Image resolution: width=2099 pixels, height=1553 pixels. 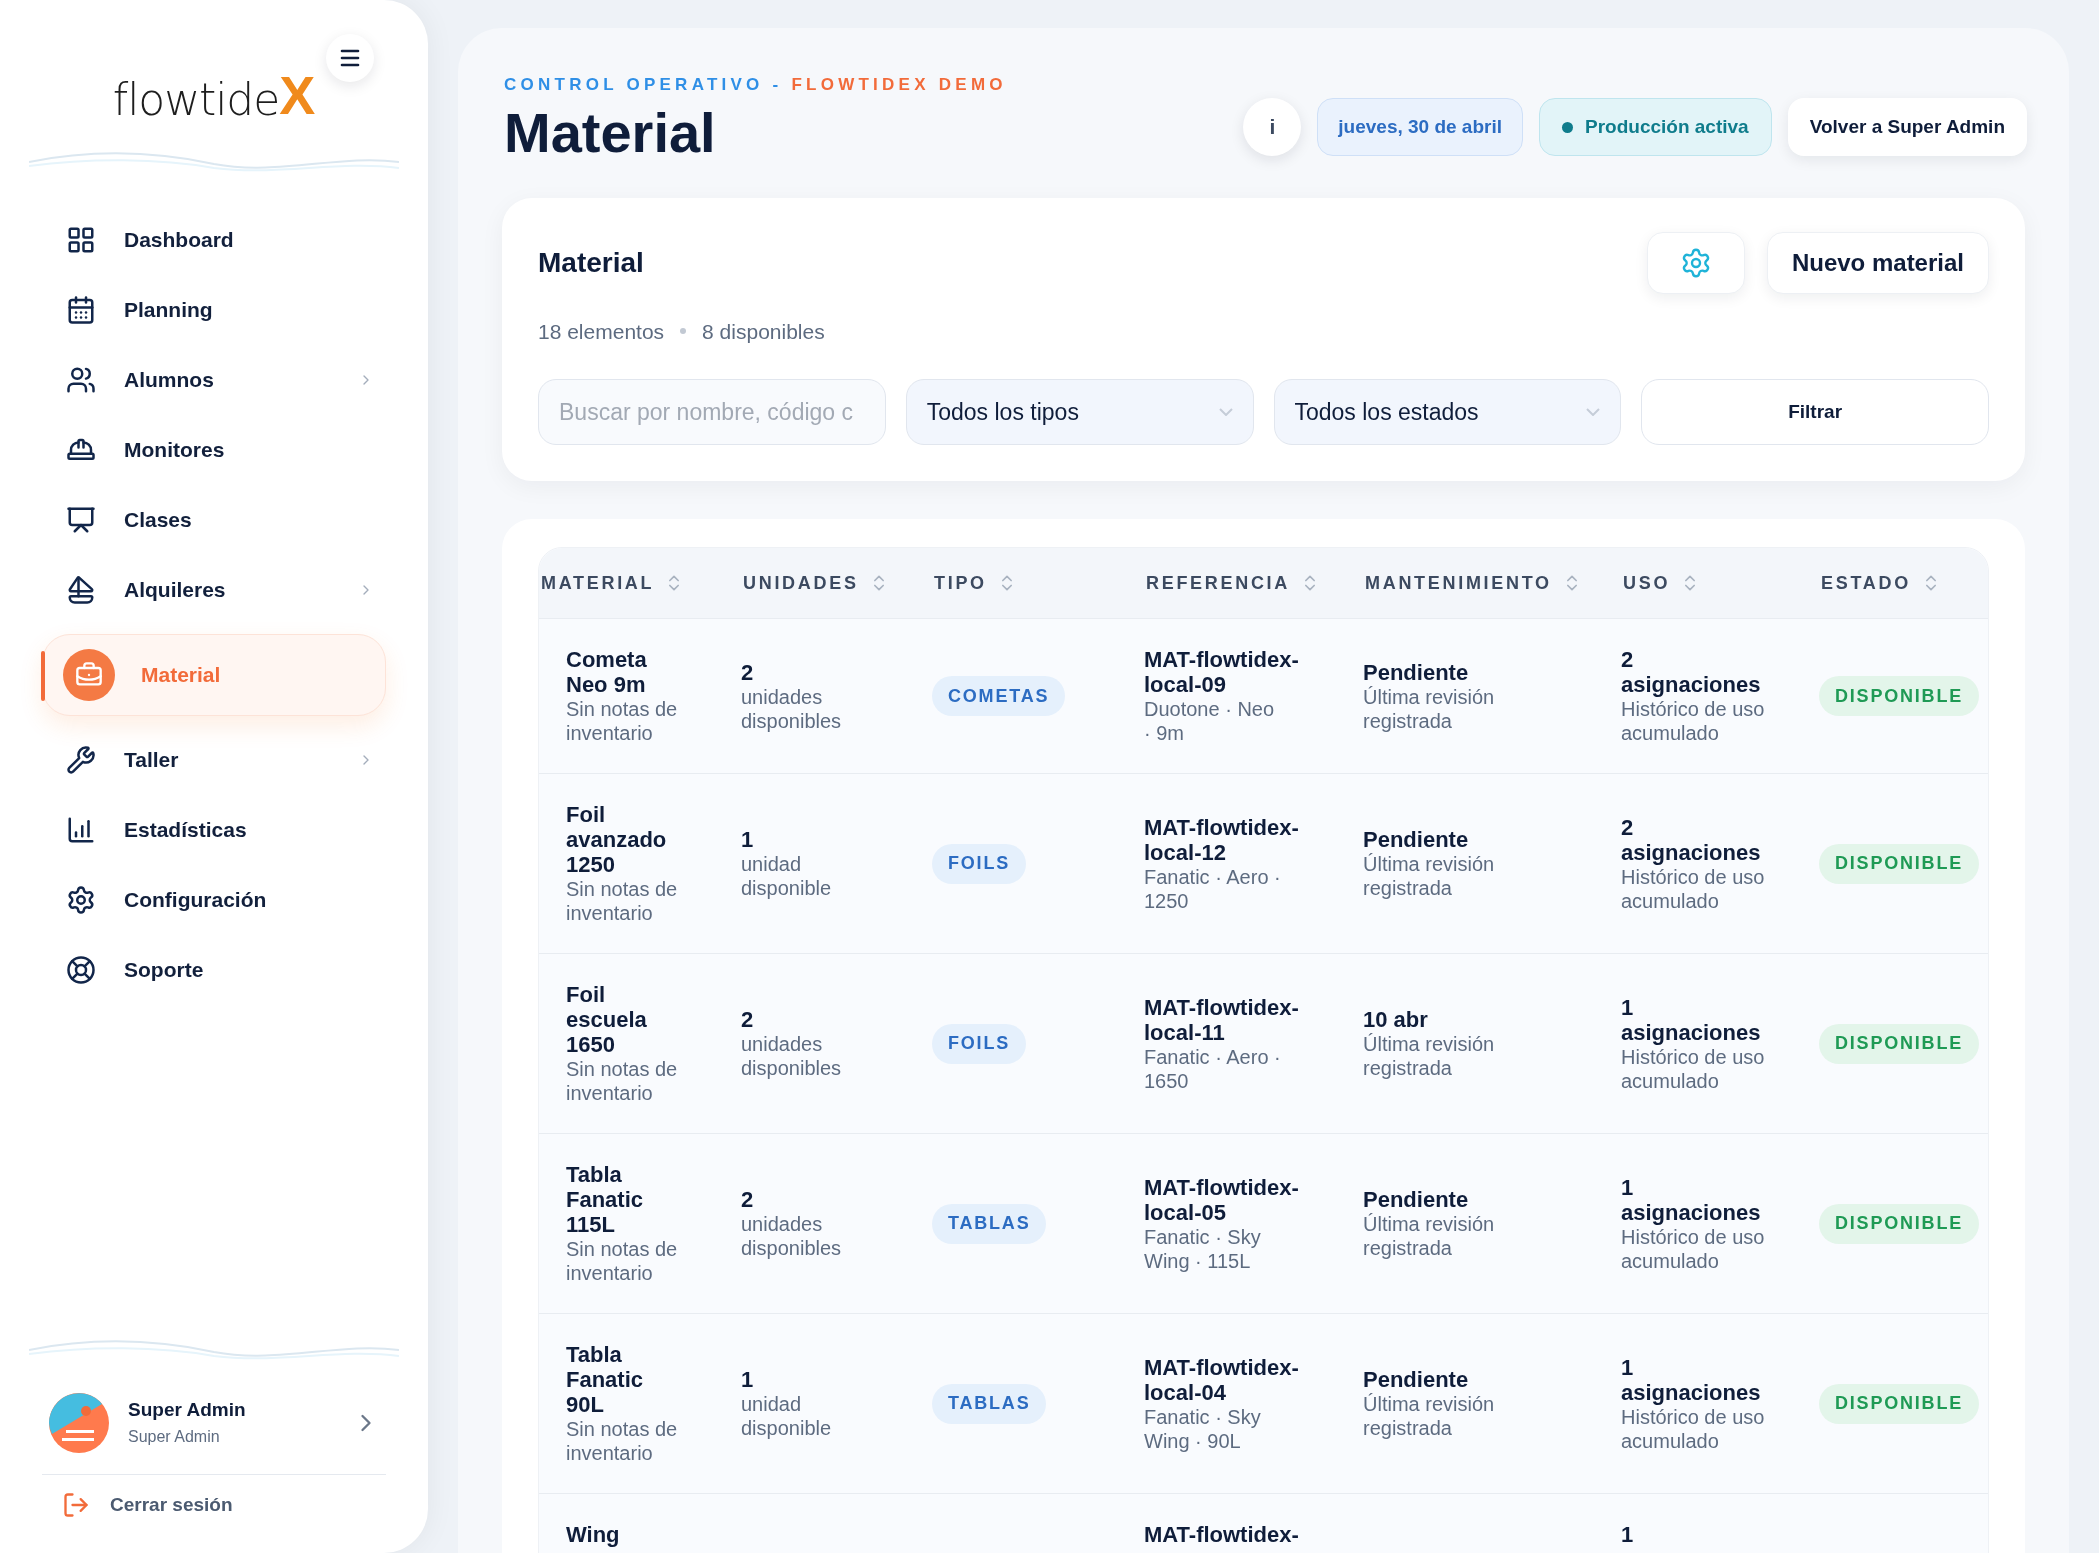 What do you see at coordinates (1907, 127) in the screenshot?
I see `back-button: Volver a Super Admin` at bounding box center [1907, 127].